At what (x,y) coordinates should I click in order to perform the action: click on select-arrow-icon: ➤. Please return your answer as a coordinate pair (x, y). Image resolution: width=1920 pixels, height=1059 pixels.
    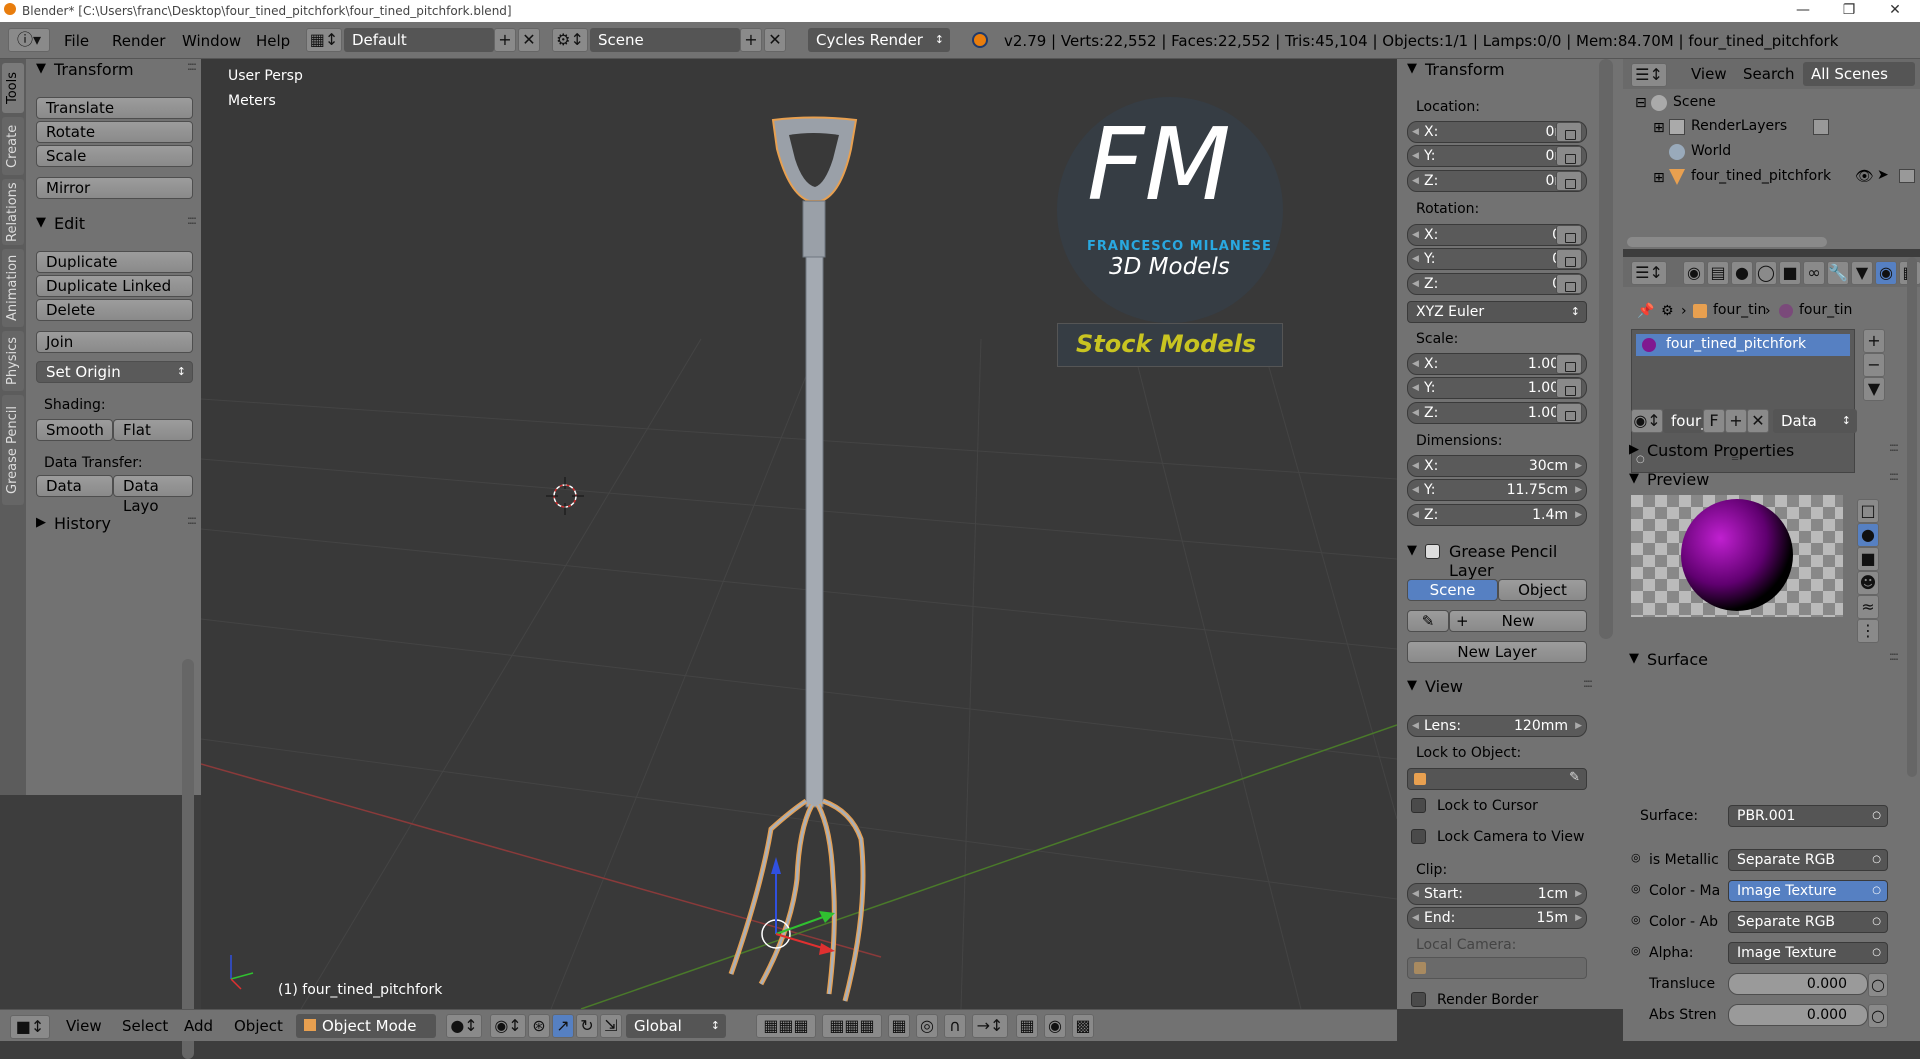
    Looking at the image, I should click on (1883, 175).